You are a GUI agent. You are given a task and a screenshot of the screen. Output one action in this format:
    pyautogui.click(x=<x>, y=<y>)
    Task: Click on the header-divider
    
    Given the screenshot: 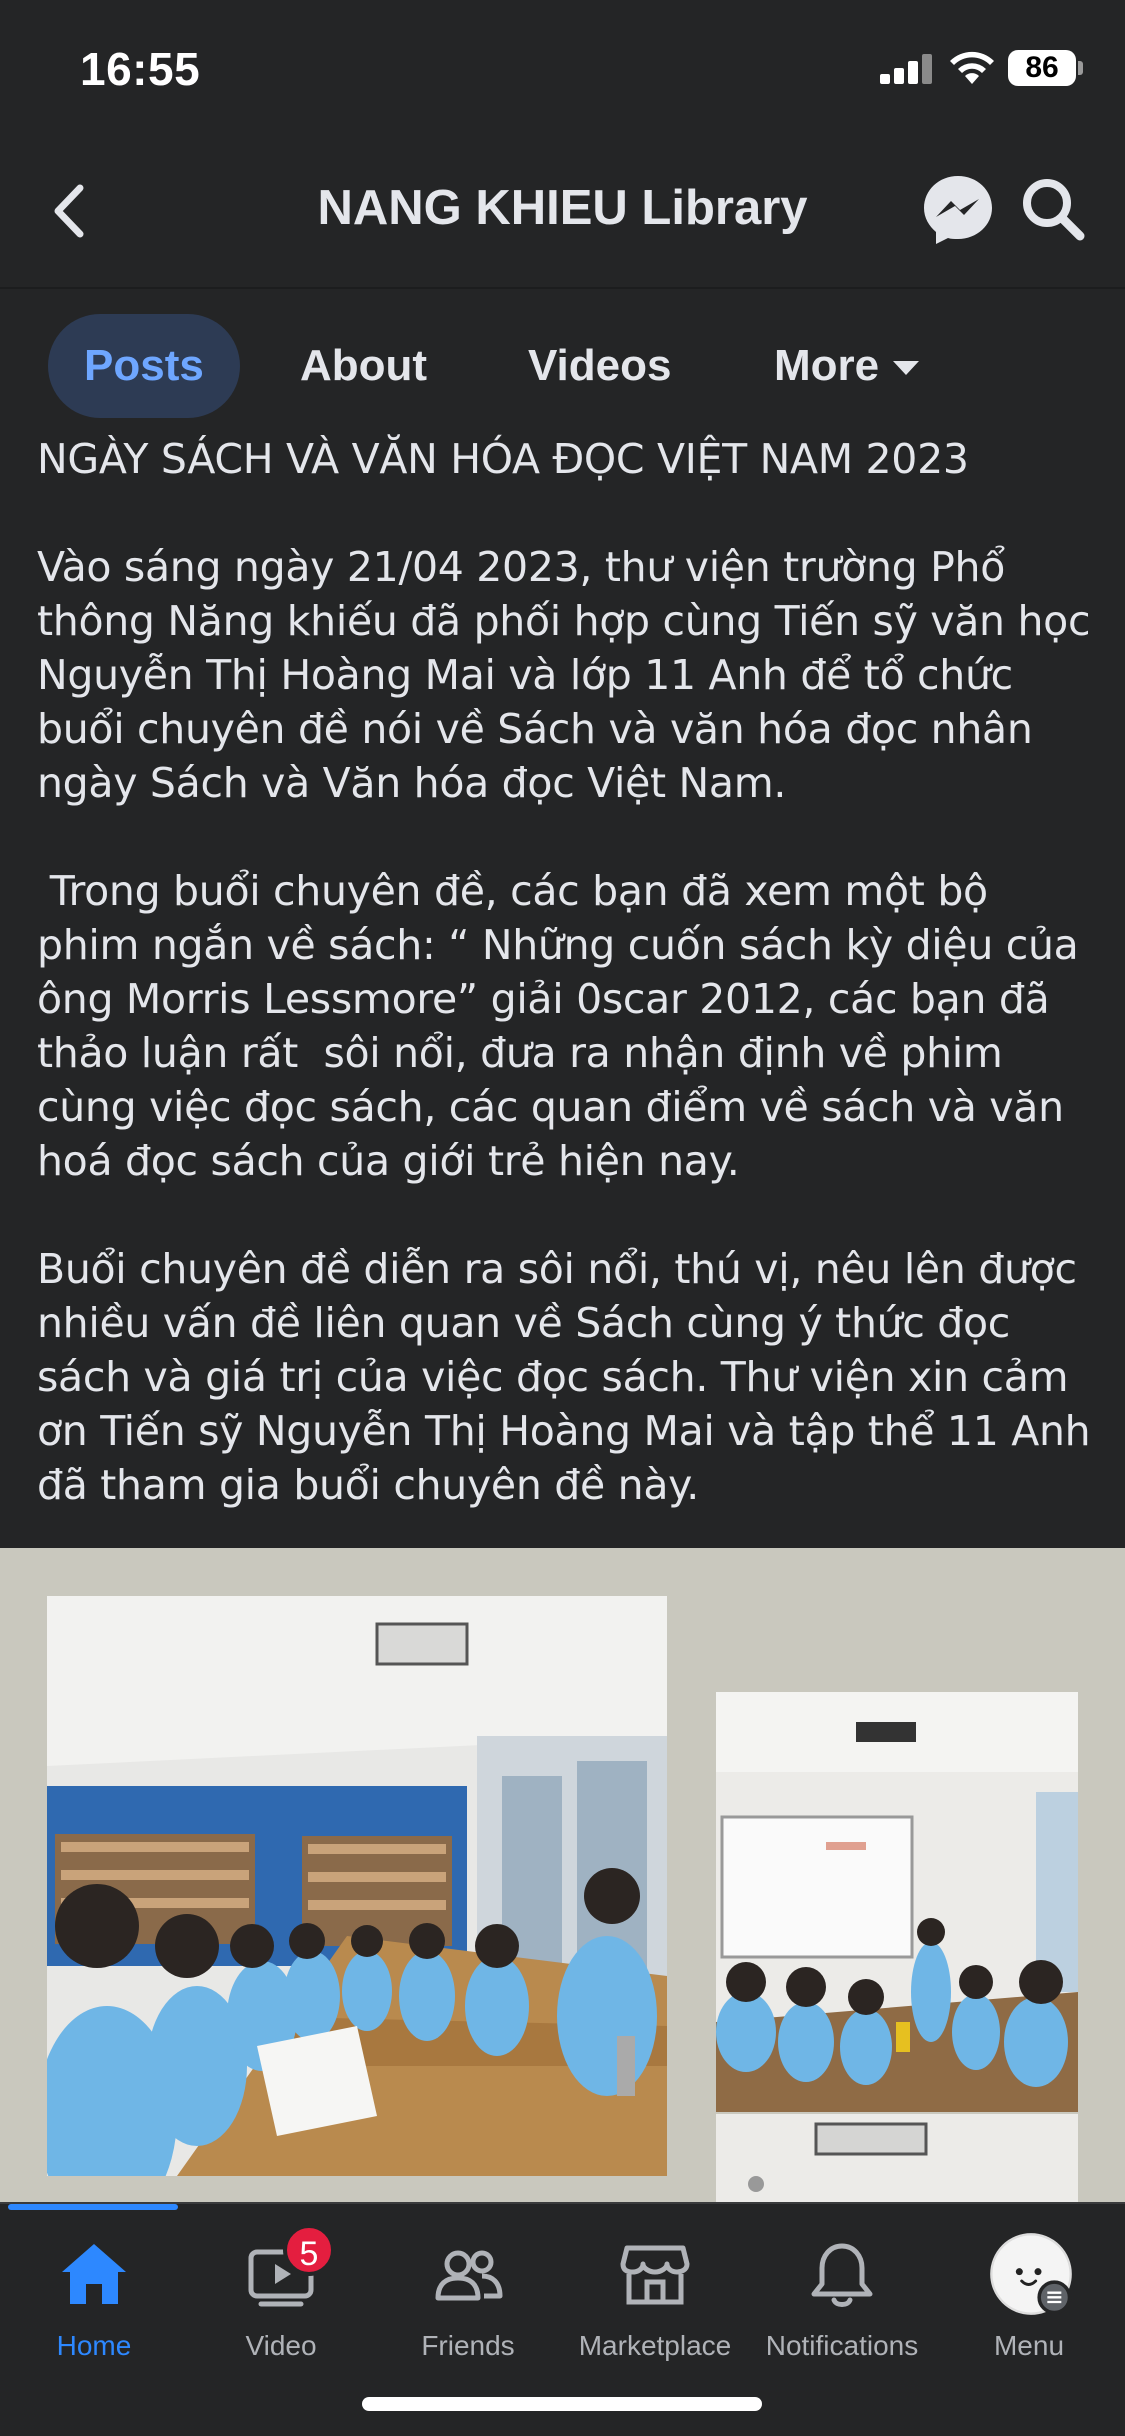 What is the action you would take?
    pyautogui.click(x=562, y=288)
    